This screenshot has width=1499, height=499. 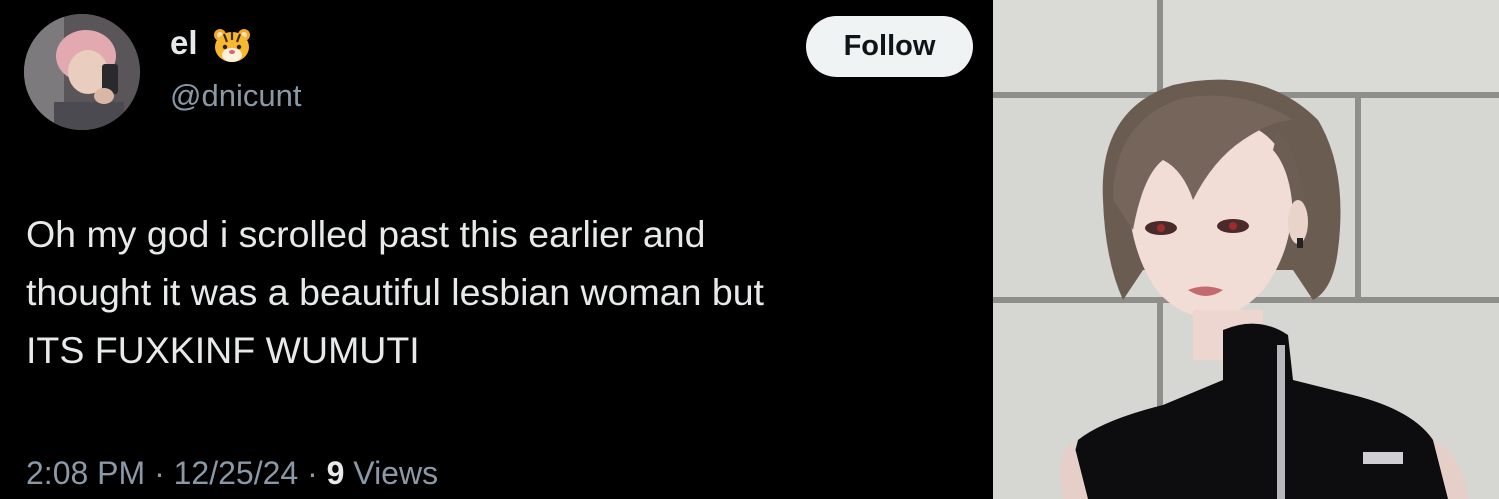 What do you see at coordinates (223, 350) in the screenshot?
I see `tweet-text-line: ITS FUXKINF WUMUTI` at bounding box center [223, 350].